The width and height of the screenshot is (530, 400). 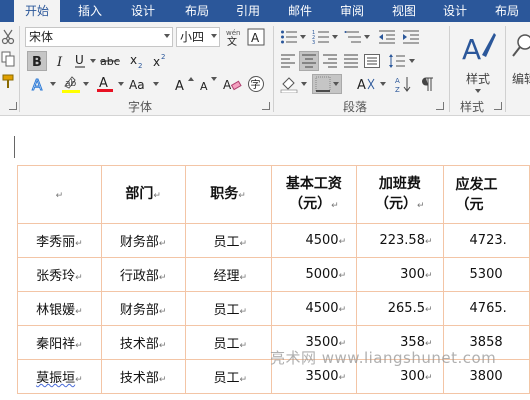 I want to click on svg-text: A, so click(x=179, y=86).